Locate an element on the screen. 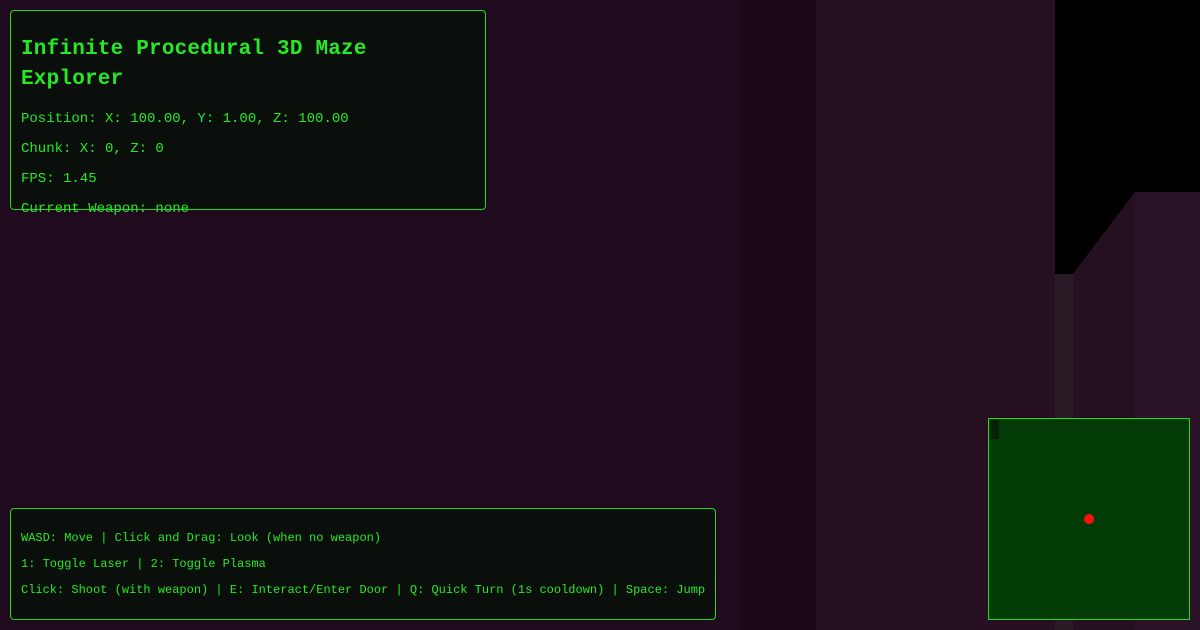  chunk-readout: Chunk: X: 0, Z: 0 is located at coordinates (92, 149).